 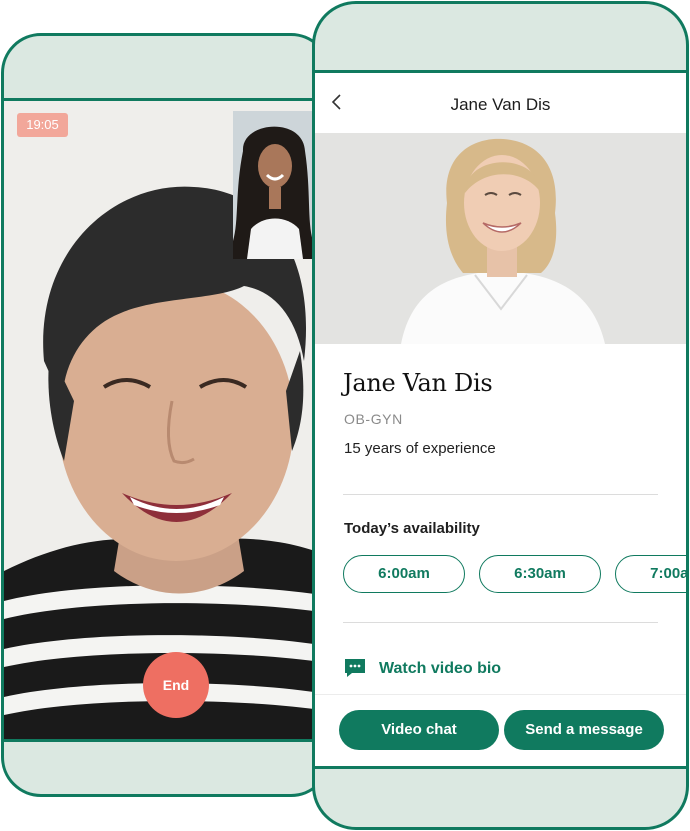 What do you see at coordinates (584, 730) in the screenshot?
I see `send-message-button: Send a message` at bounding box center [584, 730].